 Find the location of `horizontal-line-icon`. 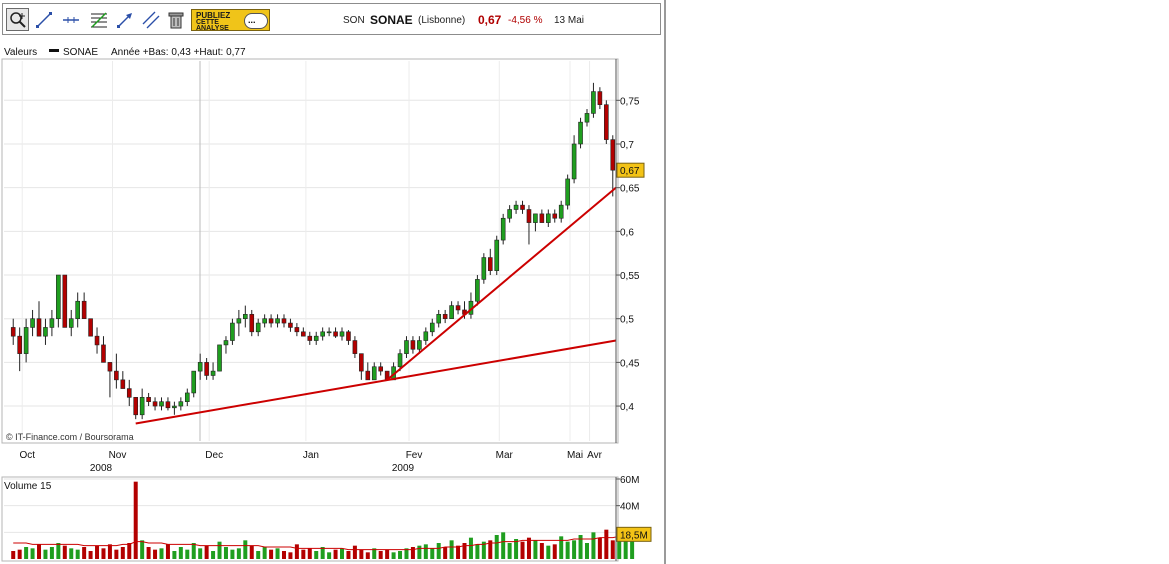

horizontal-line-icon is located at coordinates (71, 20).